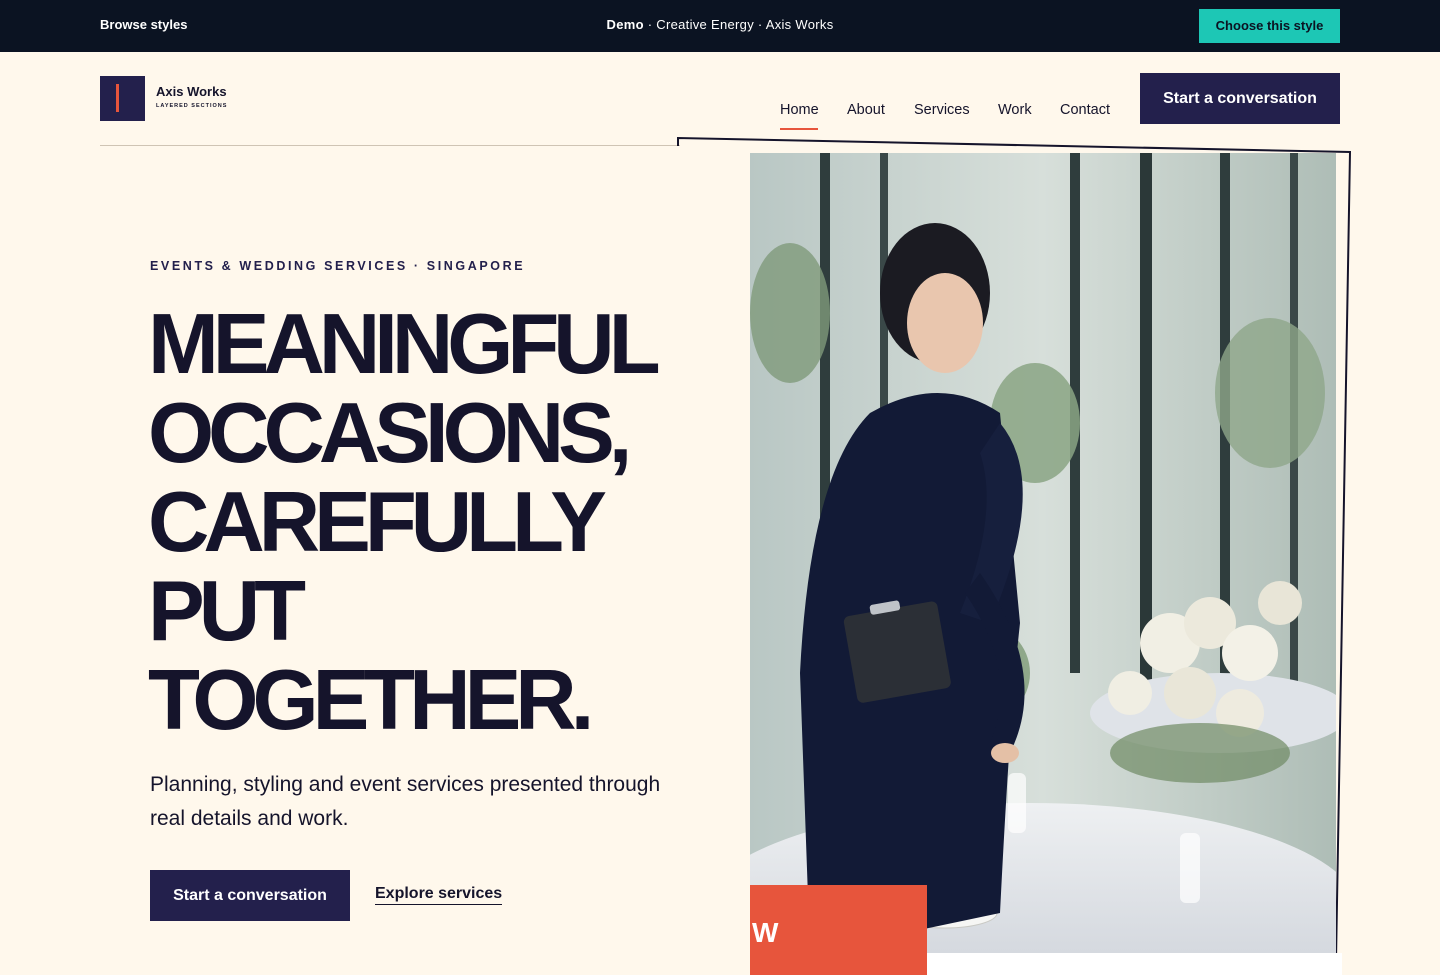  Describe the element at coordinates (1134, 964) in the screenshot. I see `lower-section-edge` at that location.